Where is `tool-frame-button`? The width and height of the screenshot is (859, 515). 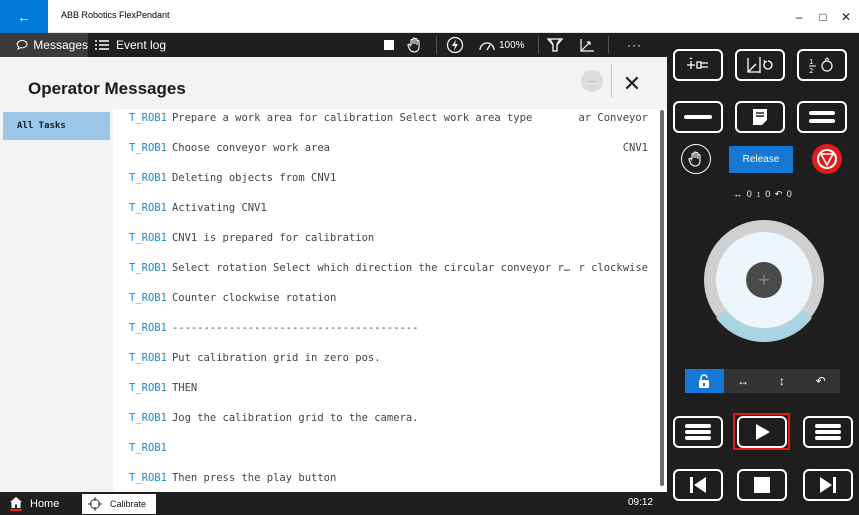 tool-frame-button is located at coordinates (555, 45).